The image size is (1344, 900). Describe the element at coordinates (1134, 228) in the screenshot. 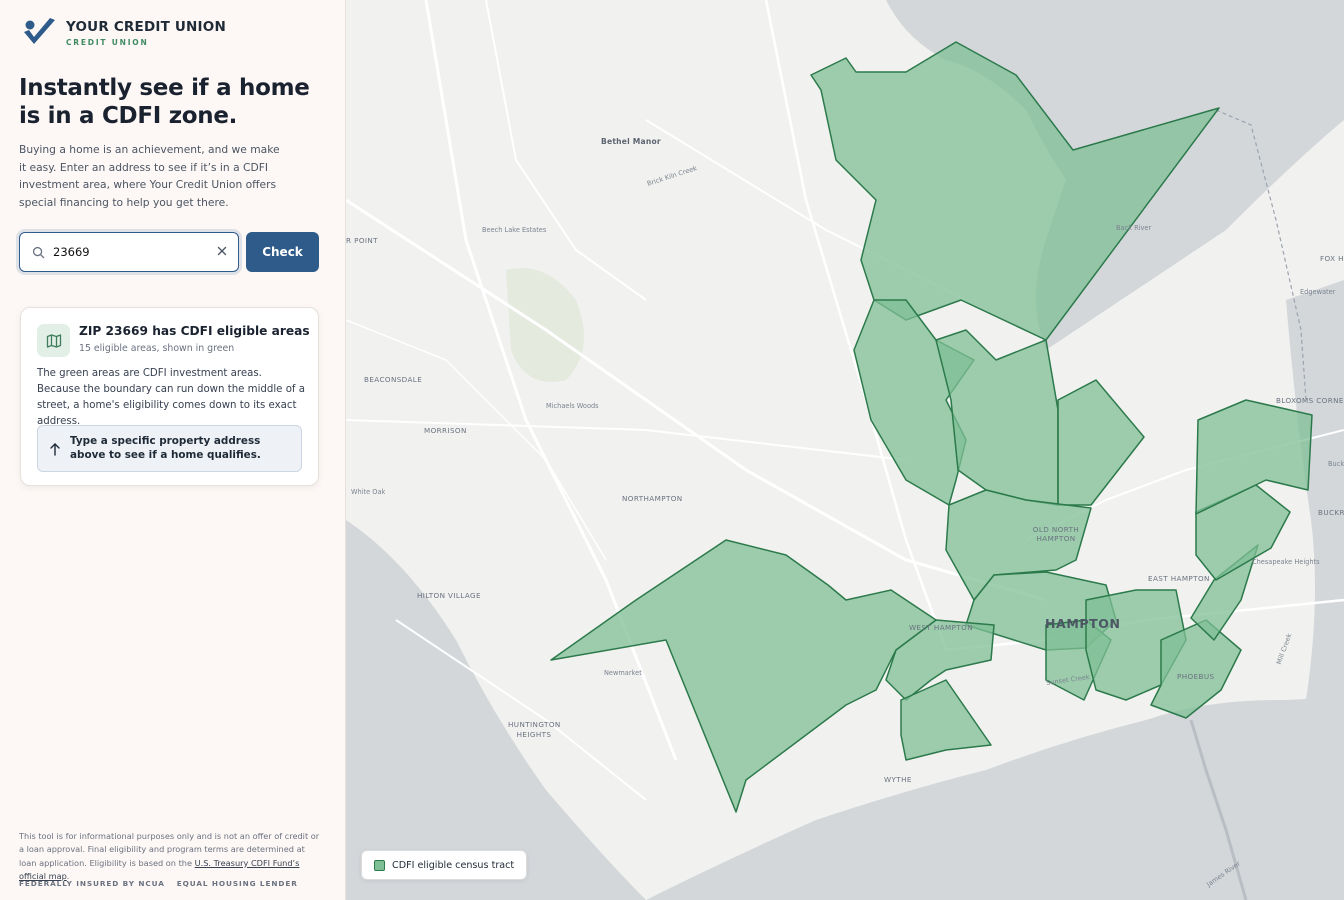

I see `place-back-river: Back River` at that location.